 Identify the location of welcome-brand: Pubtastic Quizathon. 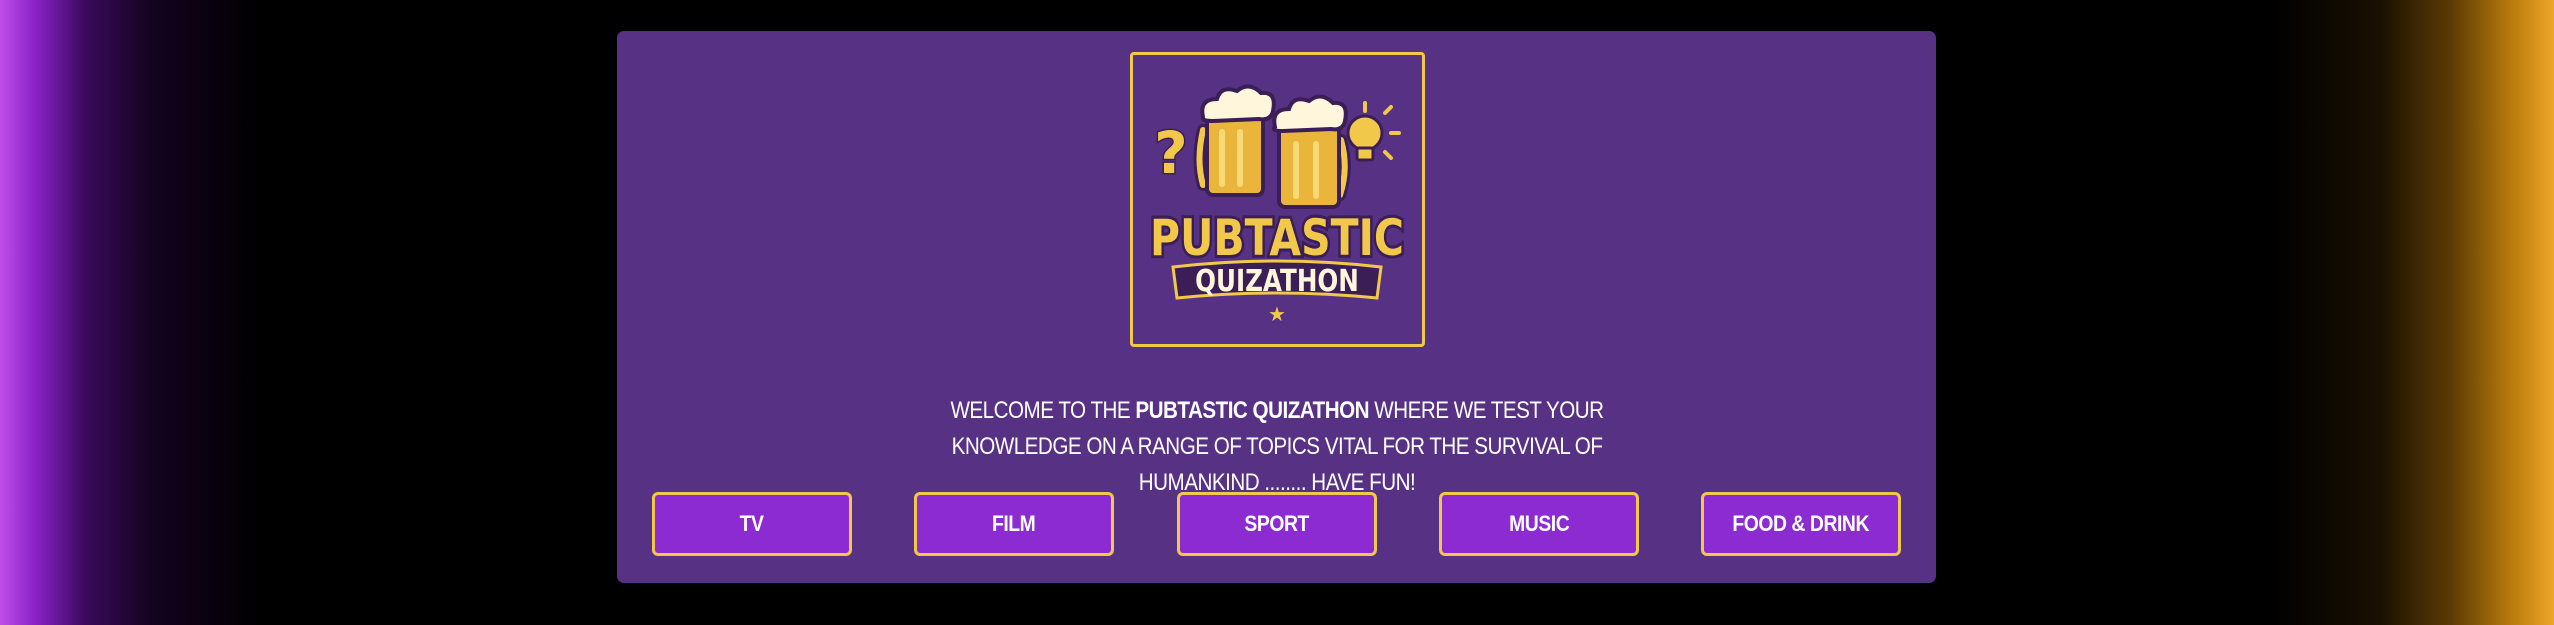
(1252, 410).